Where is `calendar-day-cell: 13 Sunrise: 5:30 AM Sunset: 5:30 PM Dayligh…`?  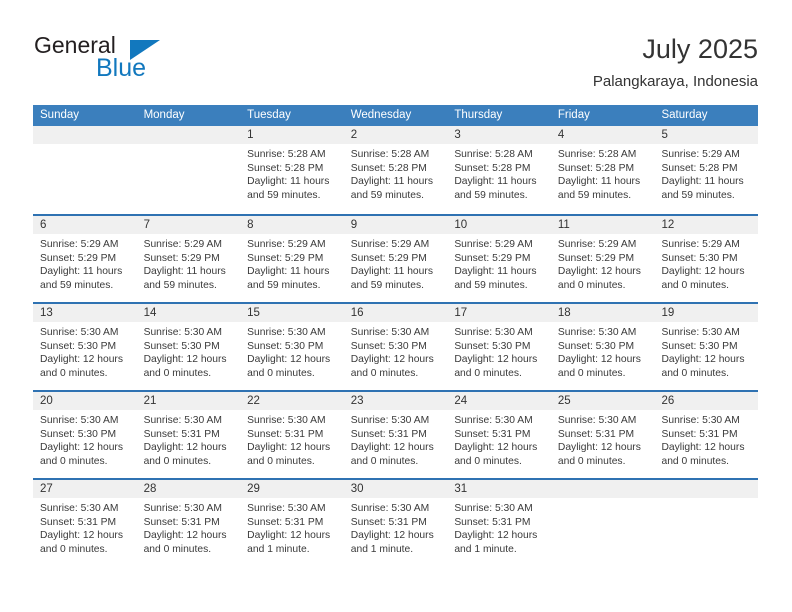
calendar-day-cell: 13 Sunrise: 5:30 AM Sunset: 5:30 PM Dayligh… is located at coordinates (85, 347).